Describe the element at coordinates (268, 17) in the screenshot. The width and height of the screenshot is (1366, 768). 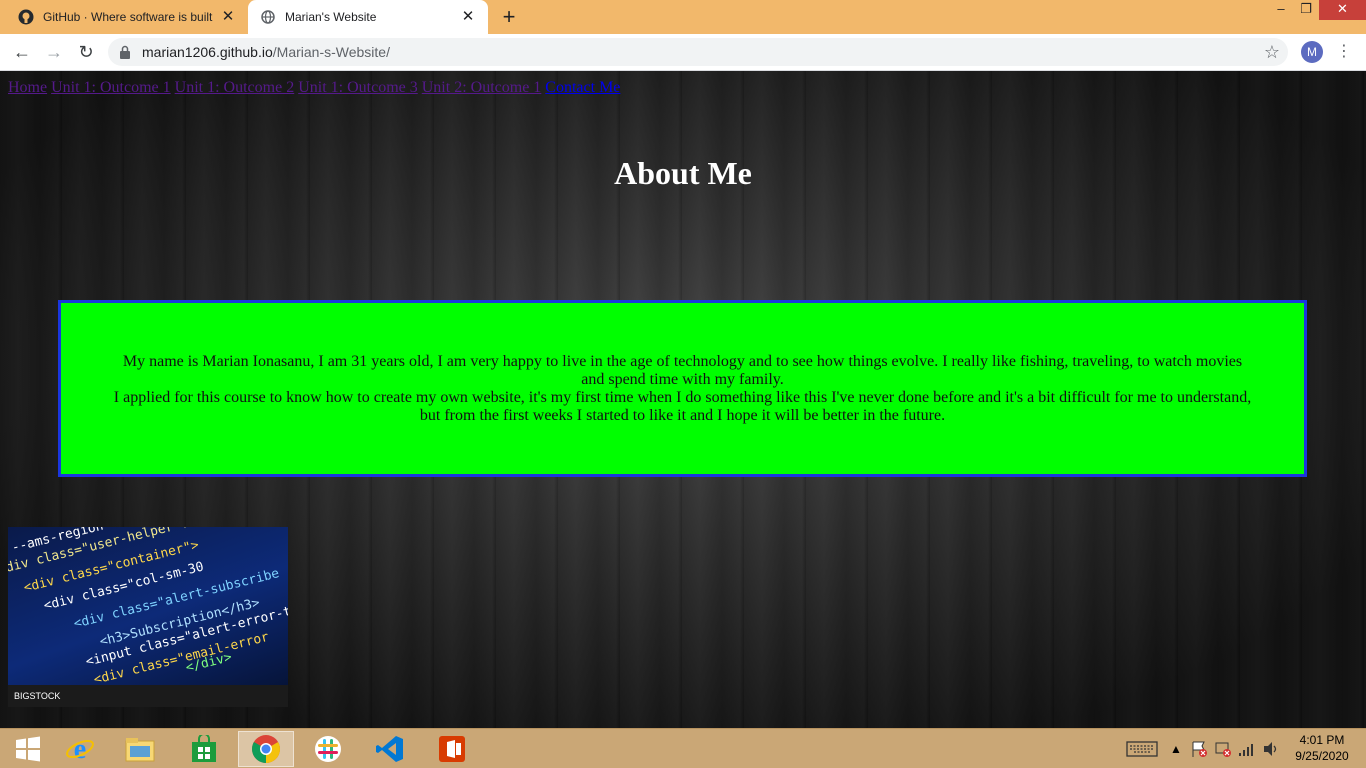
I see `globe-icon` at that location.